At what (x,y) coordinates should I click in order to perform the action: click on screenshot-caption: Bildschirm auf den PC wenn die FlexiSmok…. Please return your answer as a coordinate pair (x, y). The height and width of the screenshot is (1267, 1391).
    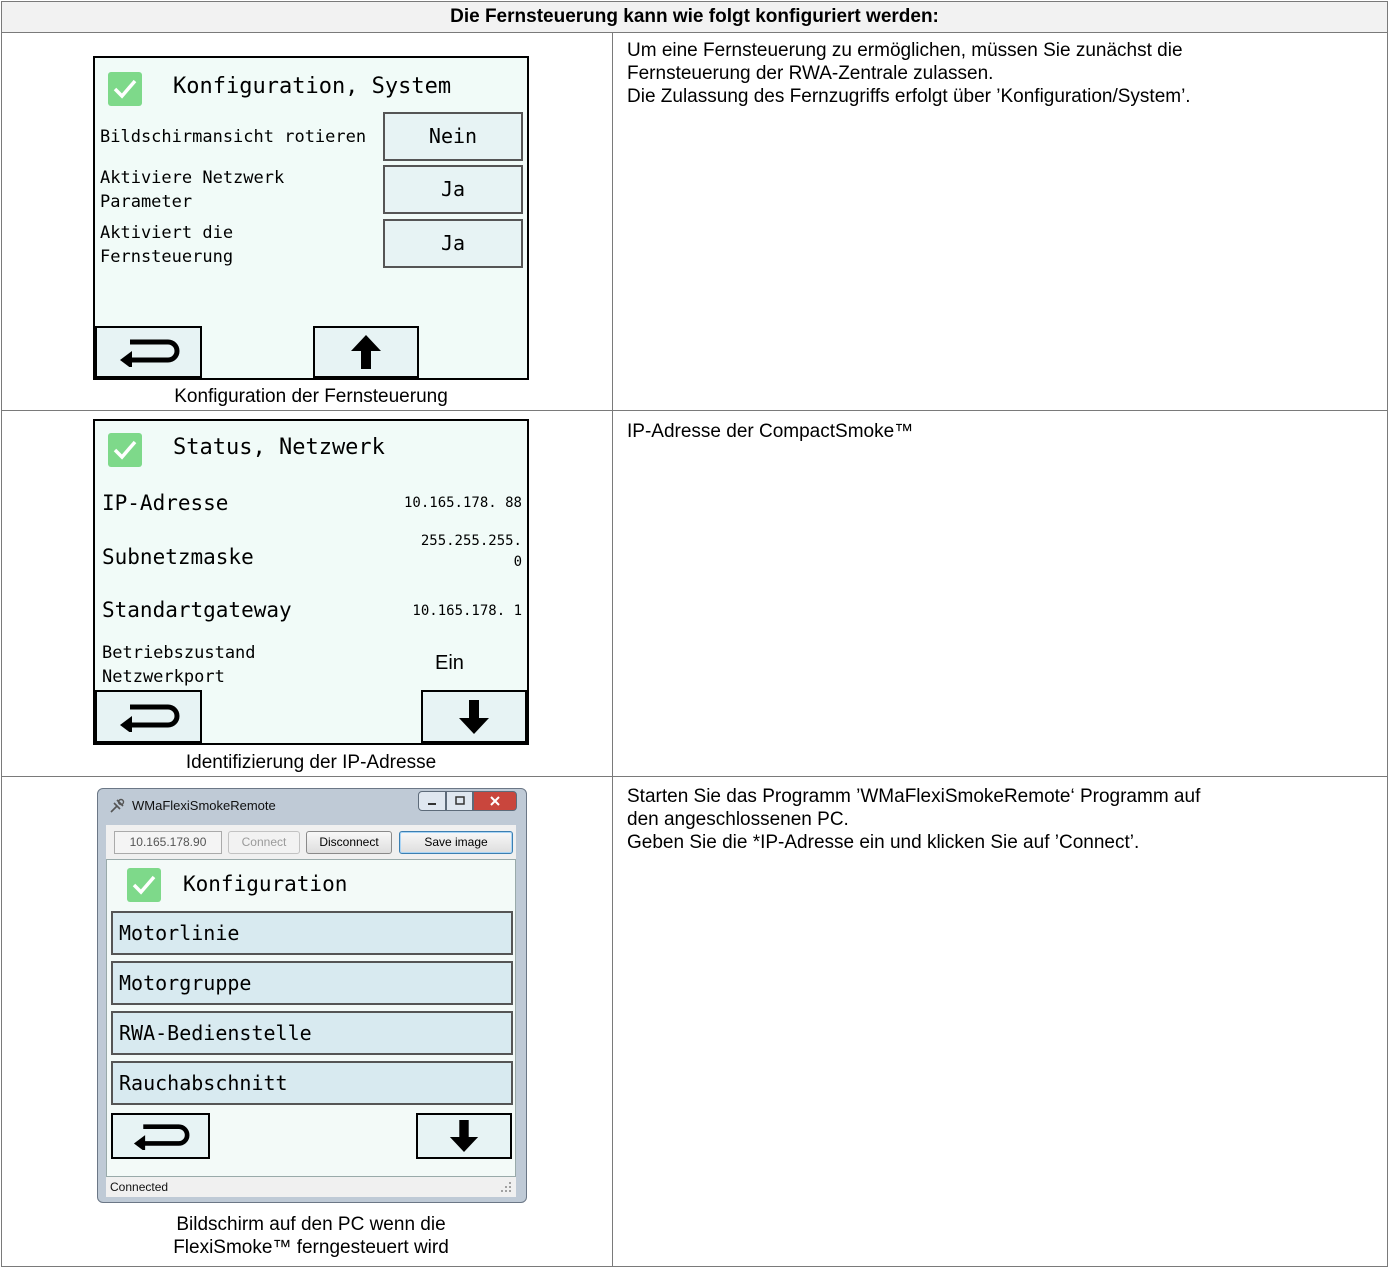
    Looking at the image, I should click on (311, 1236).